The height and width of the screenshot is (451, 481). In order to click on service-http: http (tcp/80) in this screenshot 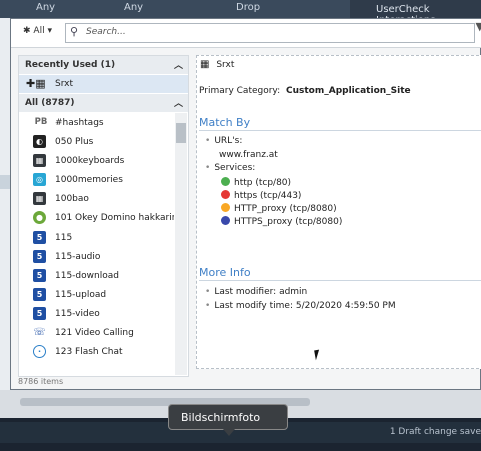, I will do `click(256, 182)`.